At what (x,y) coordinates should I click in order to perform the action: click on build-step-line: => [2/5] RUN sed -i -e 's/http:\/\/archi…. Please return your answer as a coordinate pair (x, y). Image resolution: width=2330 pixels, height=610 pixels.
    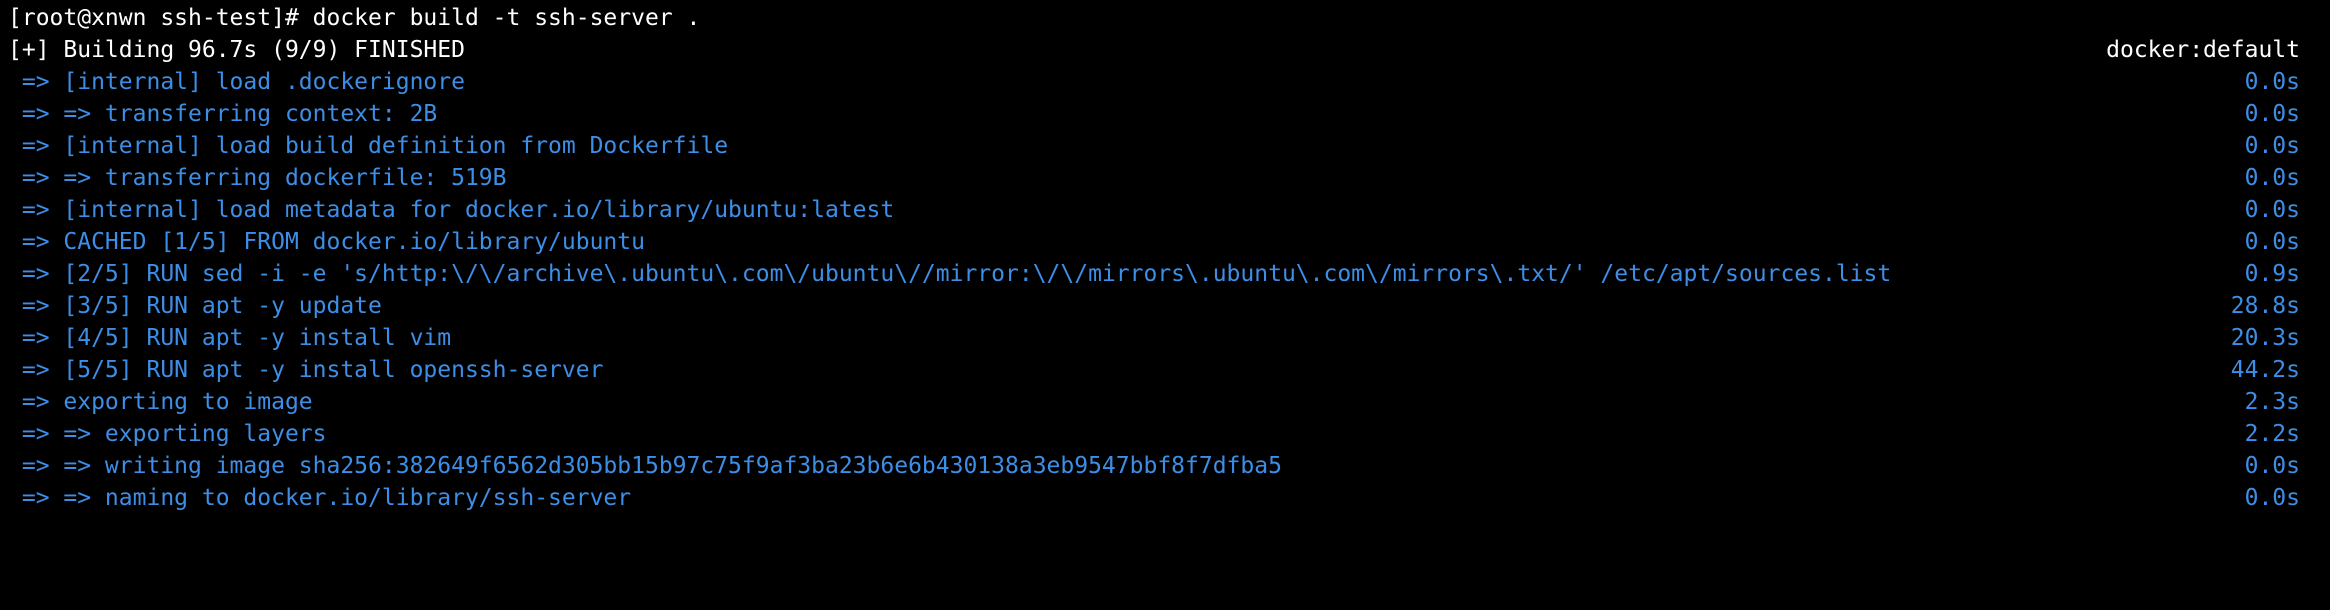
    Looking at the image, I should click on (1165, 274).